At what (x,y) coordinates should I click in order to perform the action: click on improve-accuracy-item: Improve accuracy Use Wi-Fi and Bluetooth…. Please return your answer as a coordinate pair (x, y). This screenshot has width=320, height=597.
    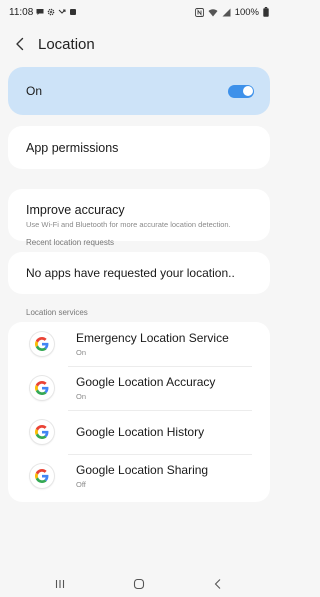
    Looking at the image, I should click on (139, 215).